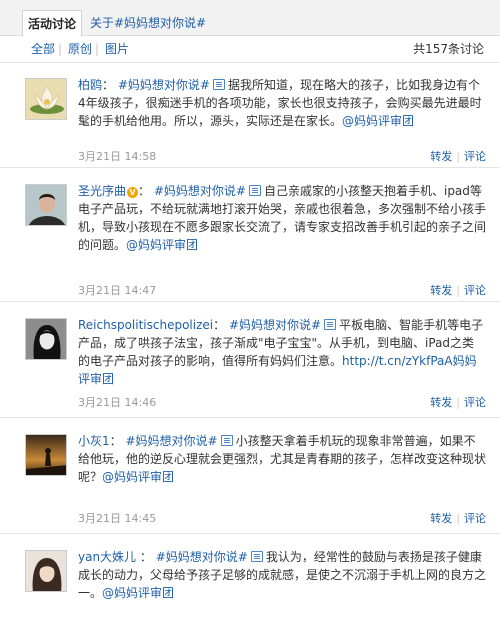 Image resolution: width=500 pixels, height=618 pixels. I want to click on filter-original: 原创, so click(80, 49).